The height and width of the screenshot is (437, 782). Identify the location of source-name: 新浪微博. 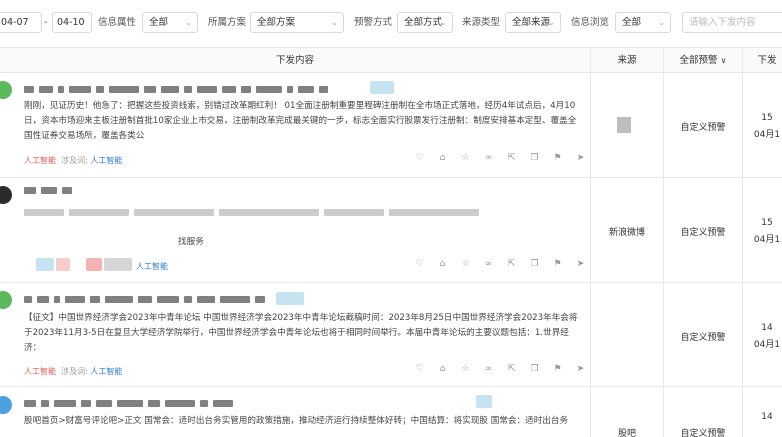
(626, 233).